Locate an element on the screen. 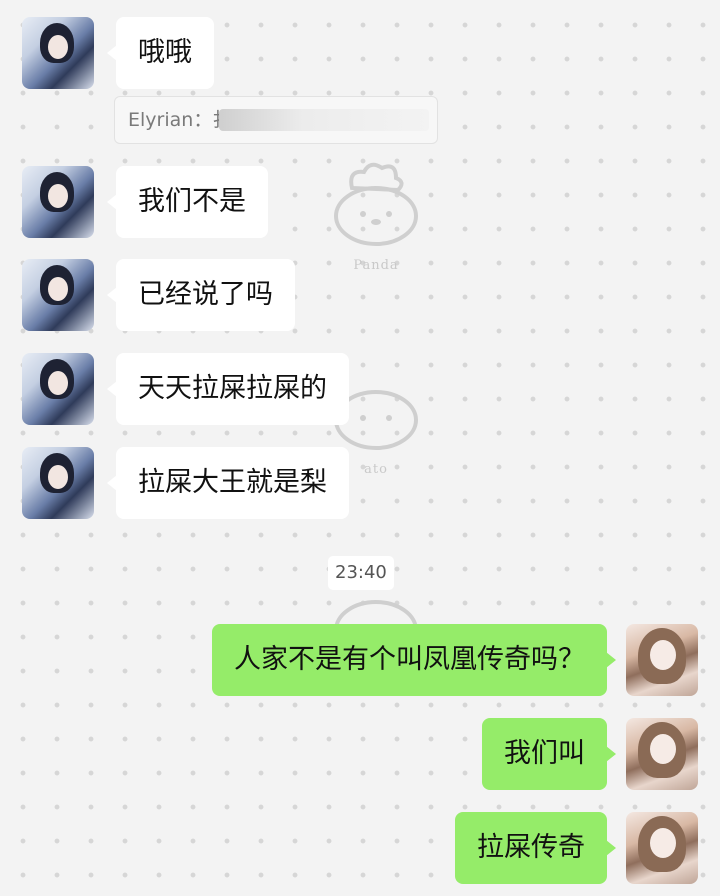  incoming-message: 哦哦 is located at coordinates (160, 53).